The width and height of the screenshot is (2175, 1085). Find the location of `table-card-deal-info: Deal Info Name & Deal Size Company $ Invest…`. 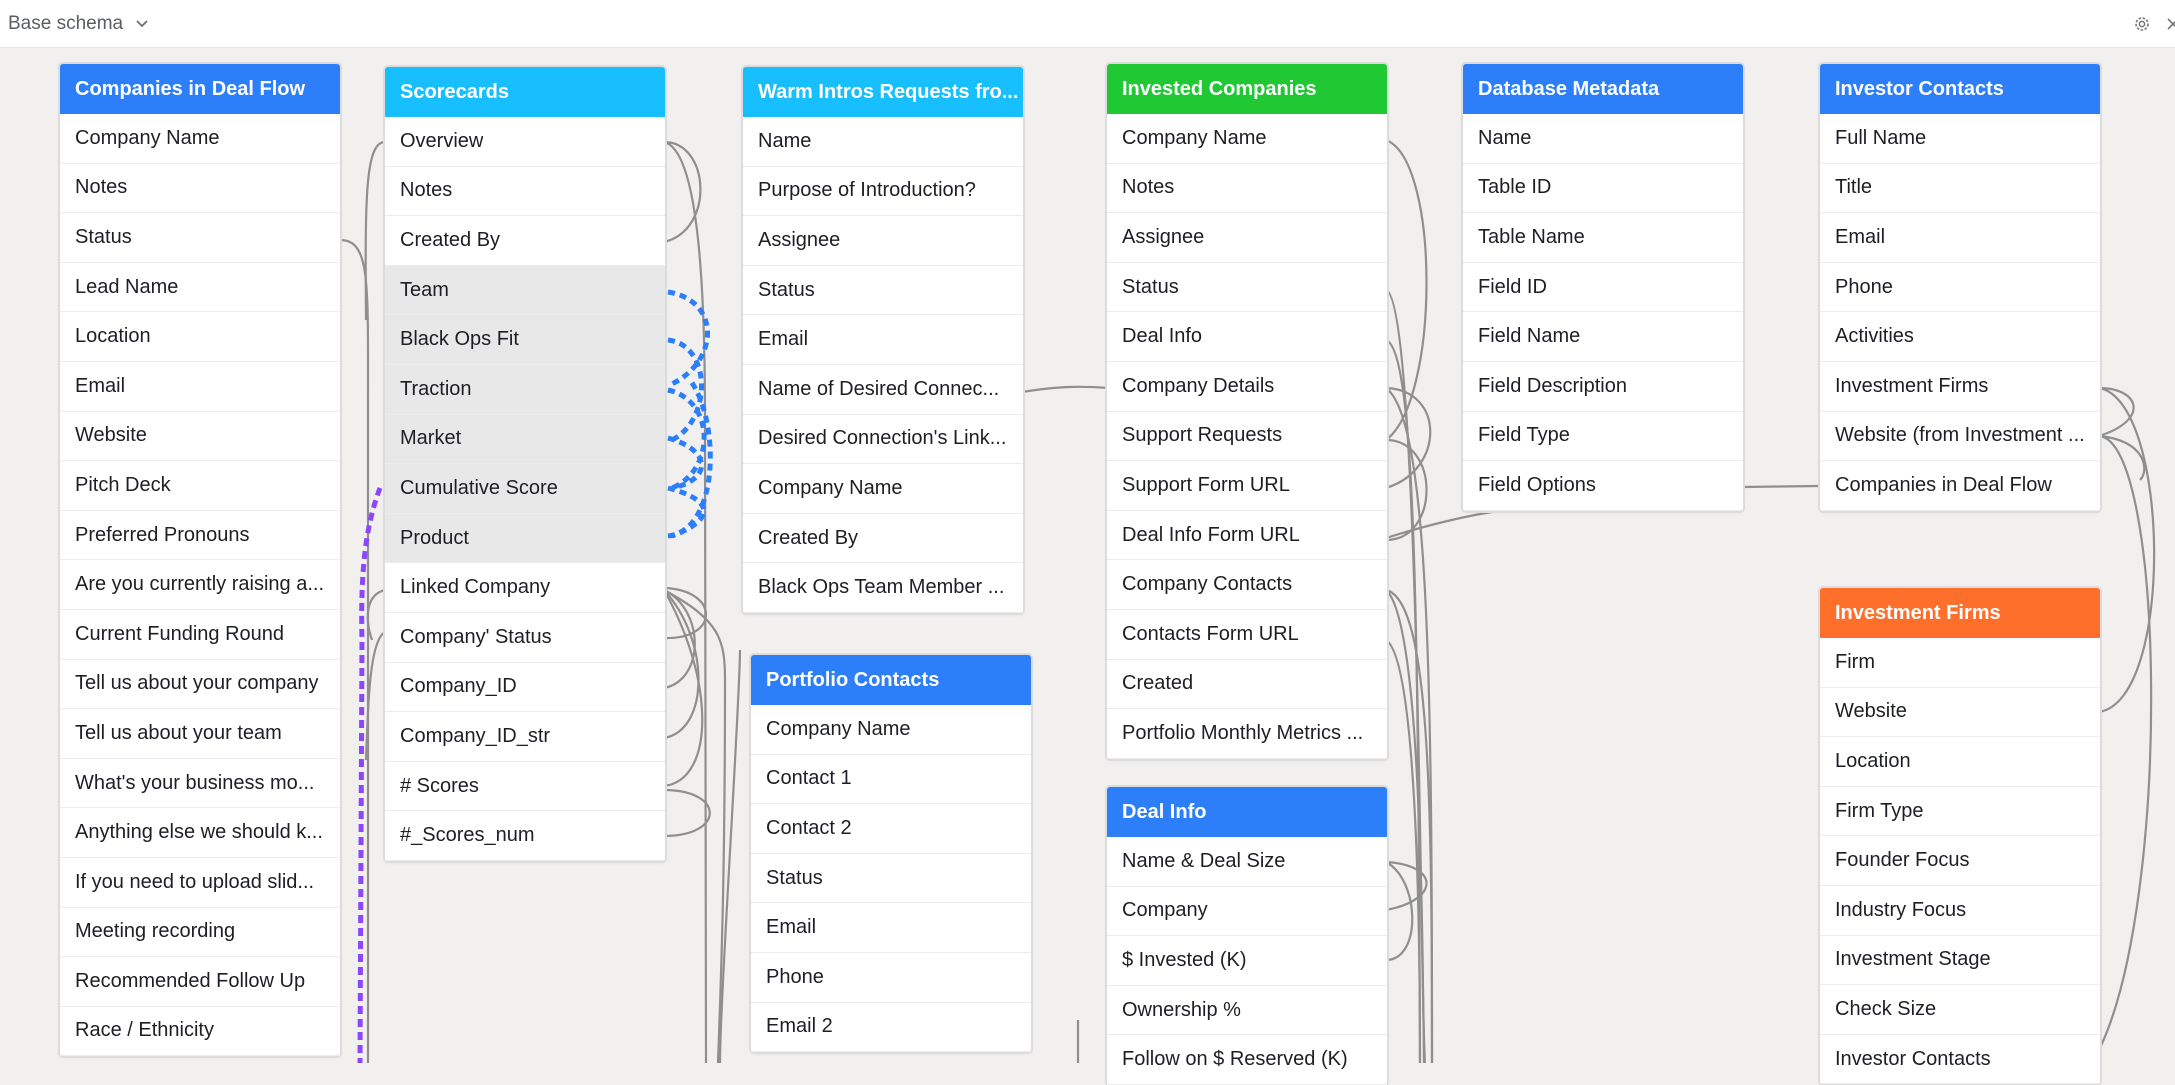

table-card-deal-info: Deal Info Name & Deal Size Company $ Invest… is located at coordinates (1247, 936).